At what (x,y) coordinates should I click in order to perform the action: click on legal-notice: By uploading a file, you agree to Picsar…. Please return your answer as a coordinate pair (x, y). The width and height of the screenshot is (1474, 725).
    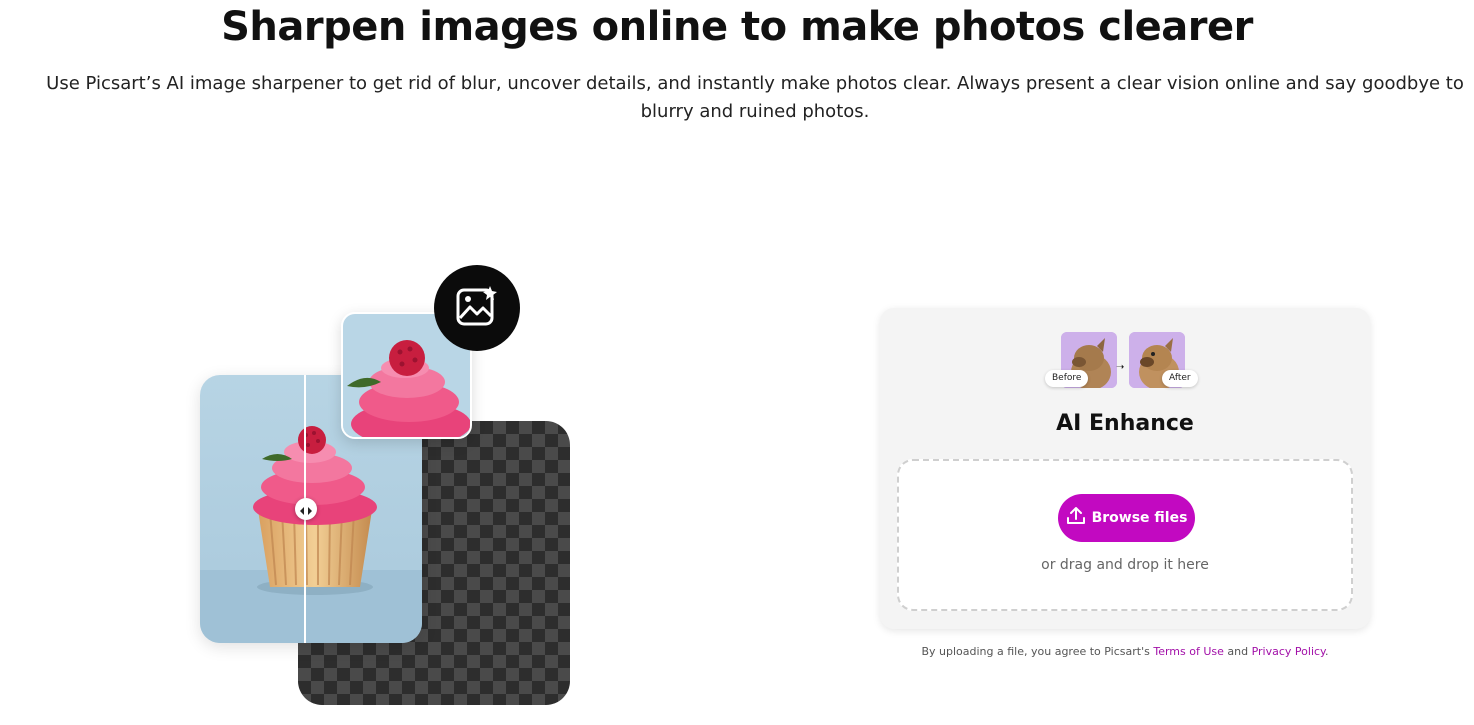
    Looking at the image, I should click on (1125, 651).